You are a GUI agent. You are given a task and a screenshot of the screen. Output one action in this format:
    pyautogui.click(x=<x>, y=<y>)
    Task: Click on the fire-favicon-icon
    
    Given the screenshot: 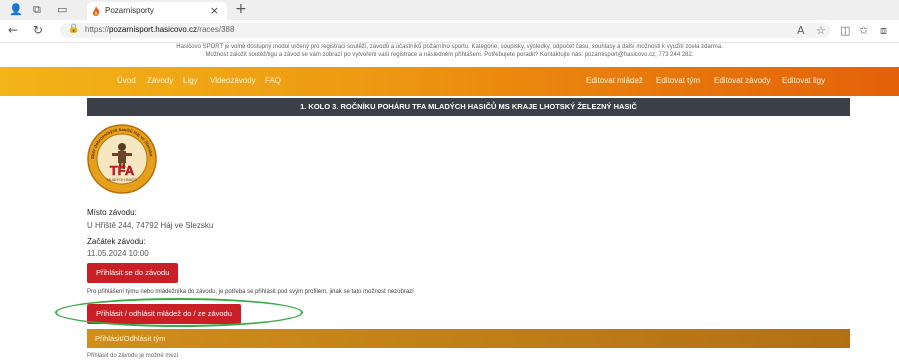 What is the action you would take?
    pyautogui.click(x=96, y=11)
    